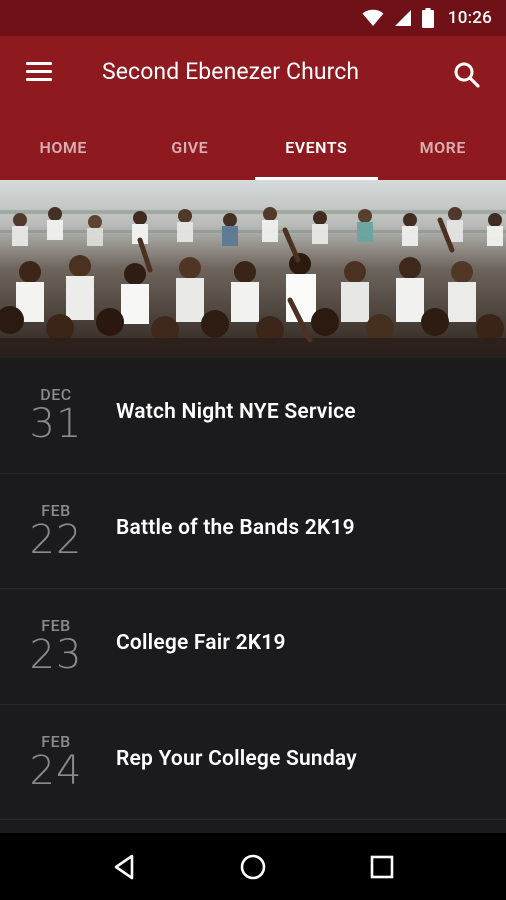  I want to click on battery-icon, so click(427, 18).